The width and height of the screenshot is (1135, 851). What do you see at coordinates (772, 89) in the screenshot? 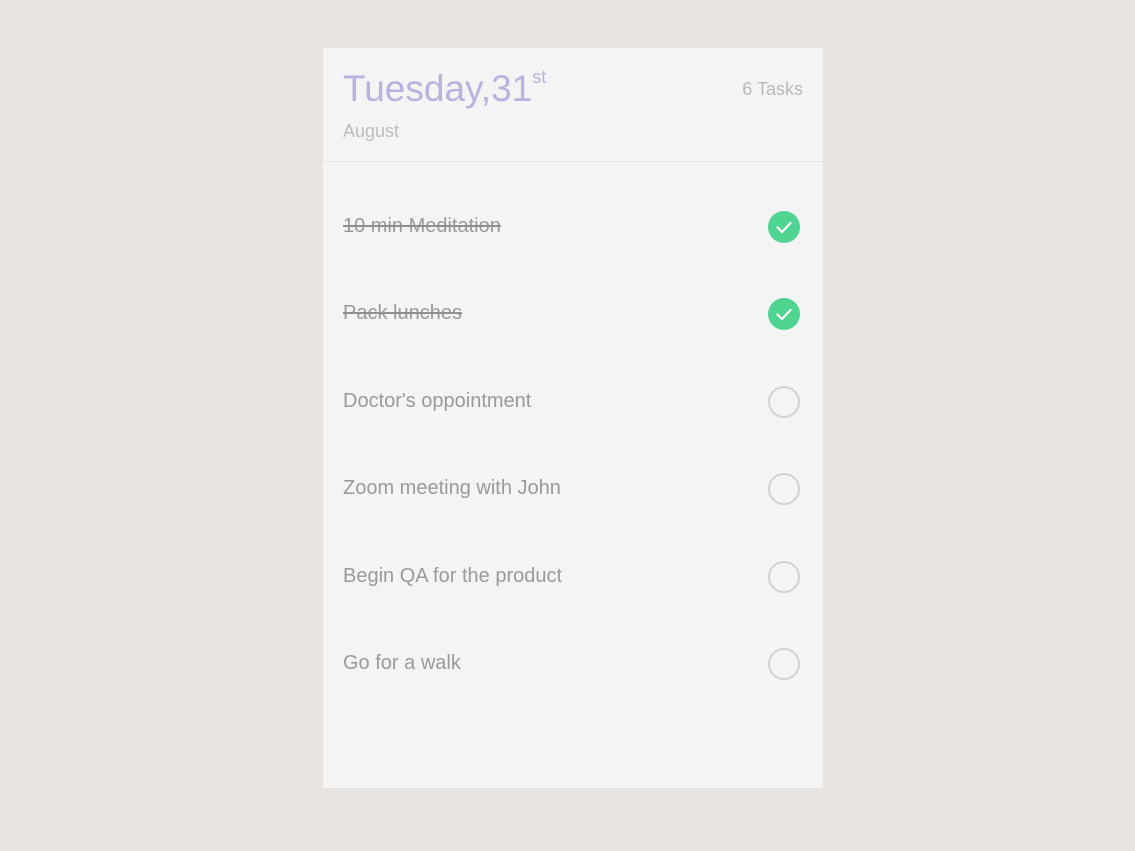
I see `task-count: 6 Tasks` at bounding box center [772, 89].